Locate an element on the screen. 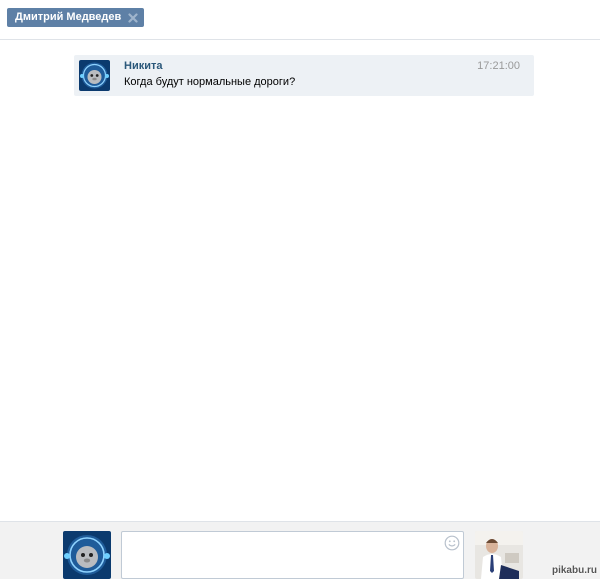 This screenshot has width=600, height=579. close-icon is located at coordinates (133, 17).